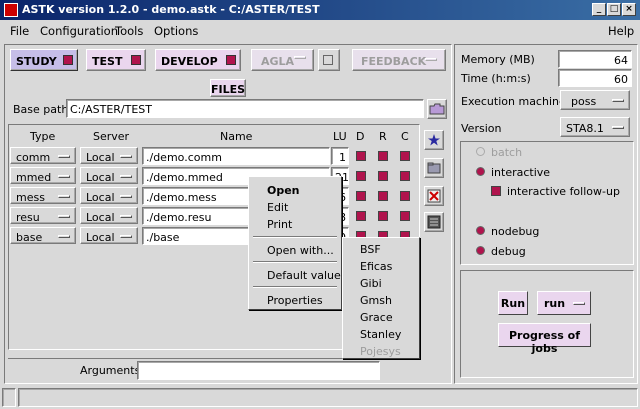 The width and height of the screenshot is (640, 409). I want to click on submenu-item: Gibi, so click(371, 283).